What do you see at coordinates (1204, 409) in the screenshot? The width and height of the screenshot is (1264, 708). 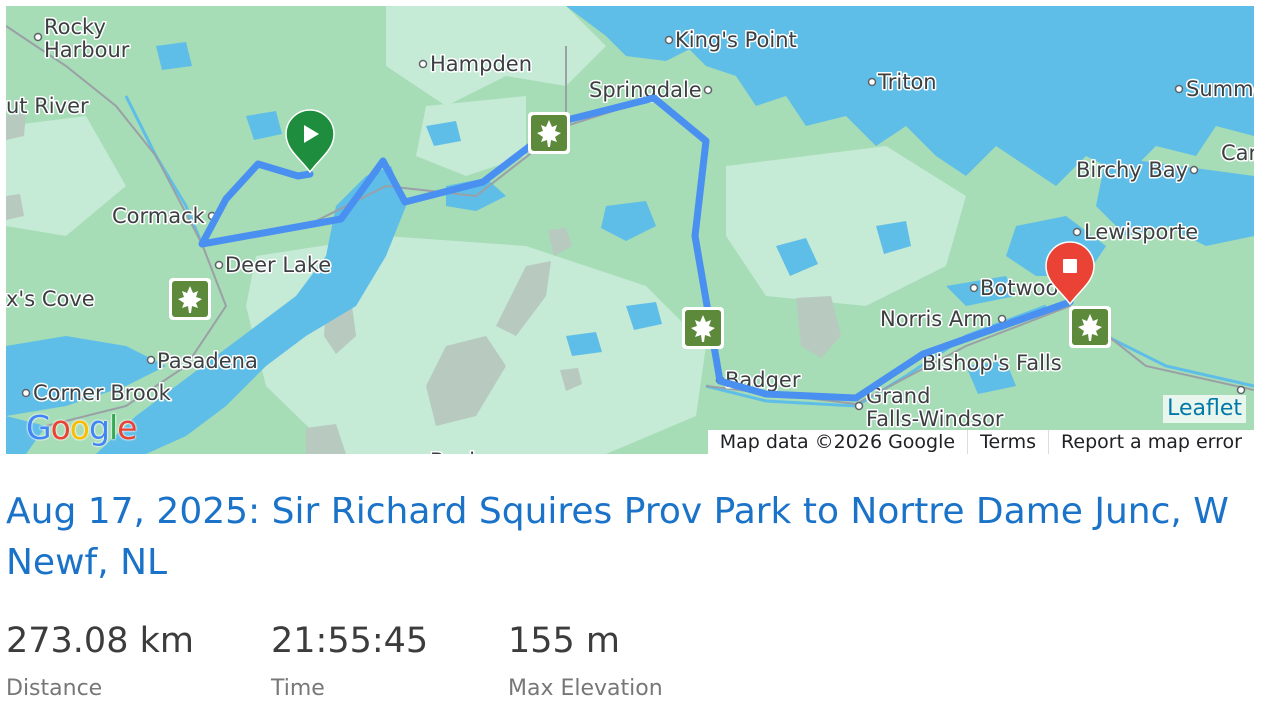 I see `leaflet-attribution-link: Leaflet` at bounding box center [1204, 409].